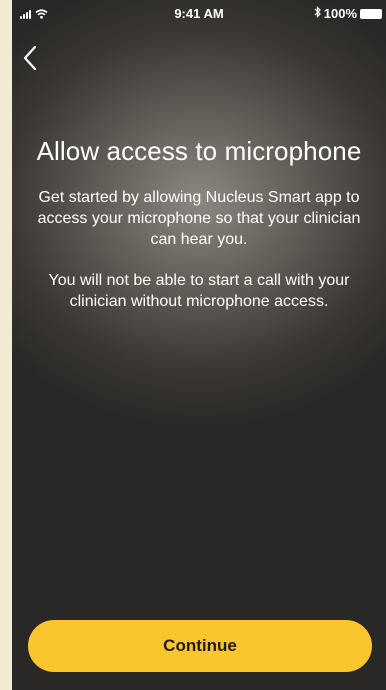 Image resolution: width=386 pixels, height=690 pixels. Describe the element at coordinates (371, 13) in the screenshot. I see `battery-icon` at that location.